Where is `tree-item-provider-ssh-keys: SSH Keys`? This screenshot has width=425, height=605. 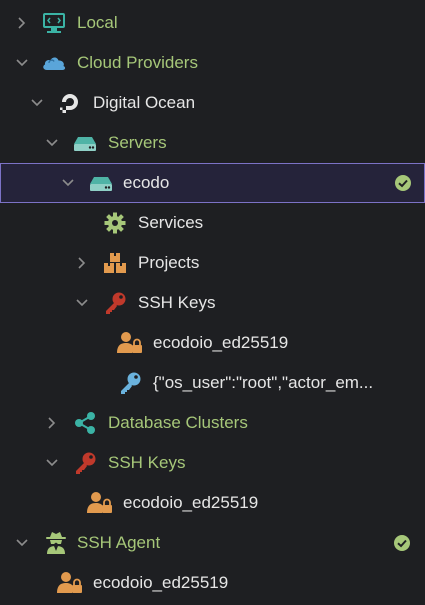 tree-item-provider-ssh-keys: SSH Keys is located at coordinates (212, 463).